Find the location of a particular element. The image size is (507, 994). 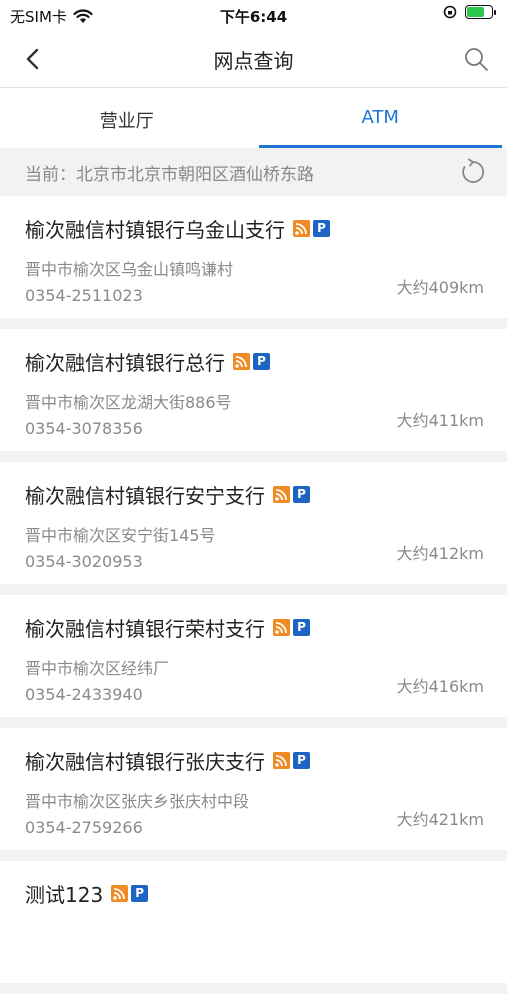

branch-name: 榆次融信村镇银行安宁支行 is located at coordinates (145, 494).